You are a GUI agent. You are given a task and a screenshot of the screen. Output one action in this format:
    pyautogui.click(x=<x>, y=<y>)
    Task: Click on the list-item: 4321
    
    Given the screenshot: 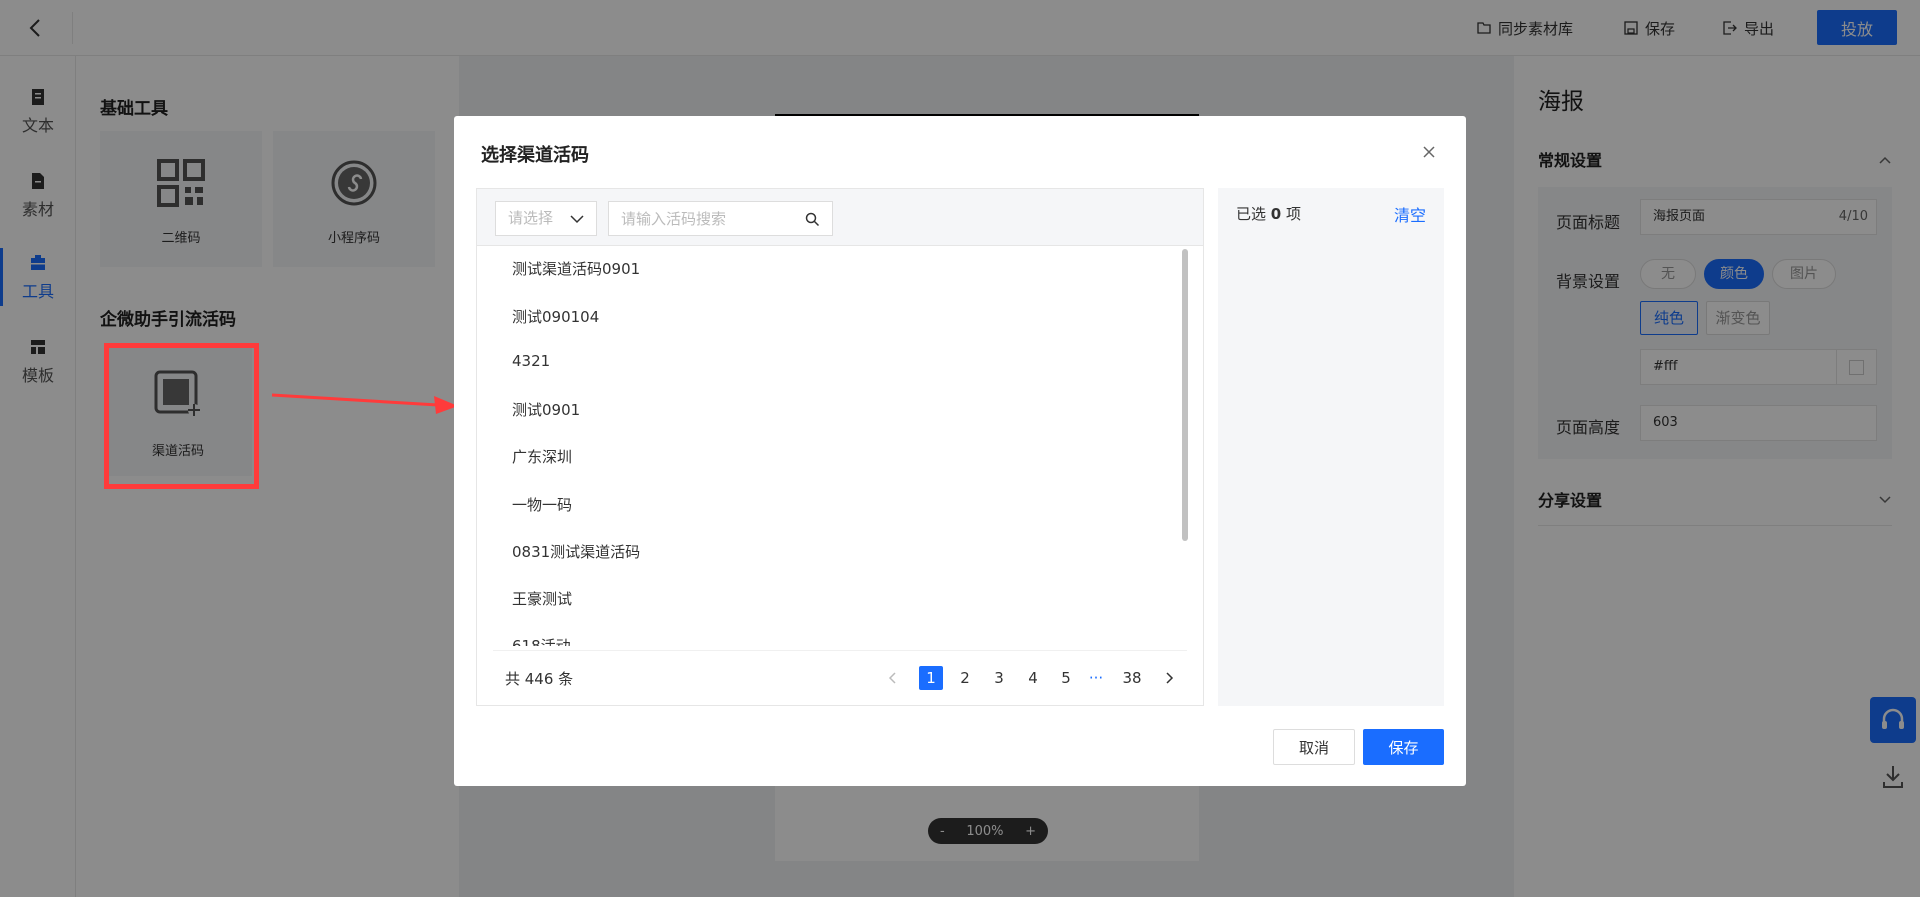 What is the action you would take?
    pyautogui.click(x=531, y=361)
    